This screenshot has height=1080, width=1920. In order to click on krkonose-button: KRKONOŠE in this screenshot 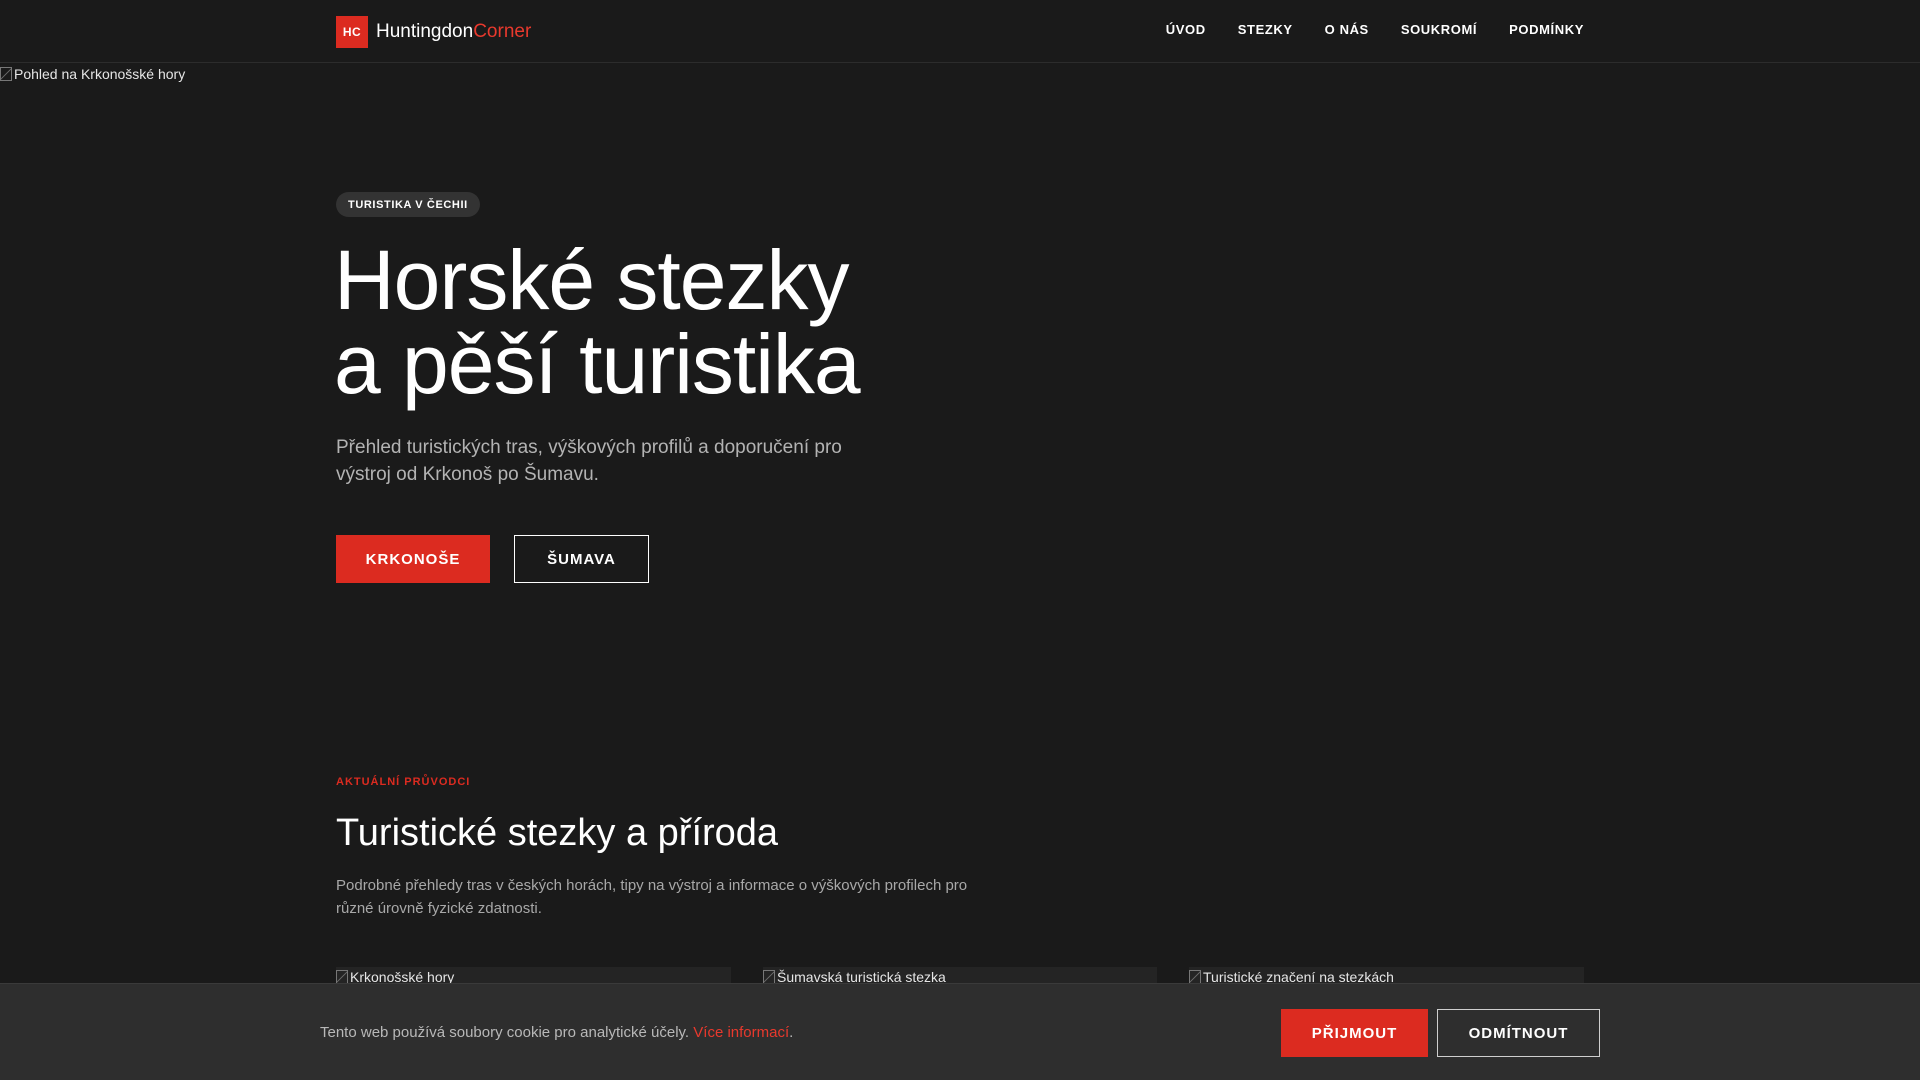, I will do `click(413, 559)`.